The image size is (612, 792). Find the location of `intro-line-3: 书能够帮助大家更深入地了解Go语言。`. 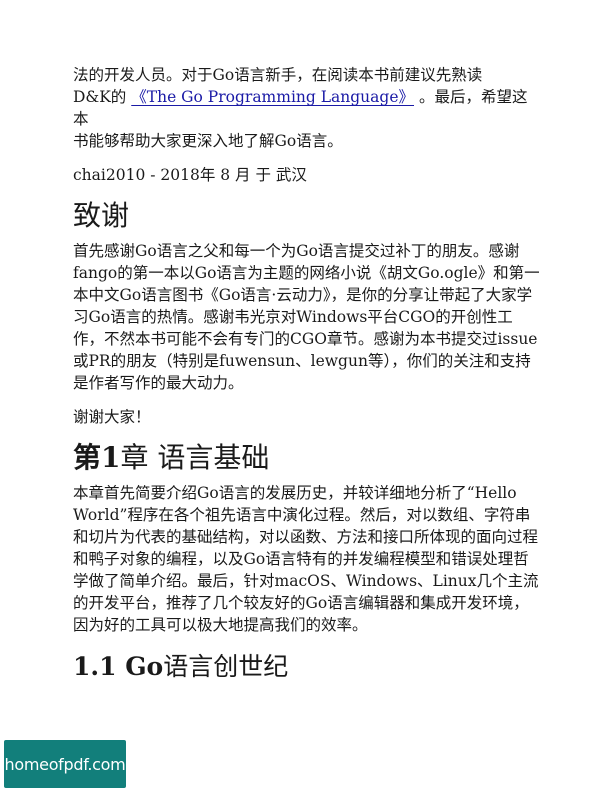

intro-line-3: 书能够帮助大家更深入地了解Go语言。 is located at coordinates (208, 141).